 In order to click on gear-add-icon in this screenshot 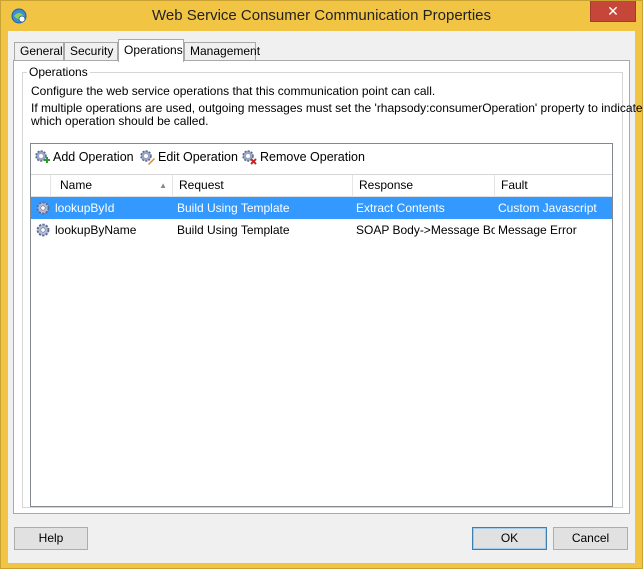, I will do `click(42, 156)`.